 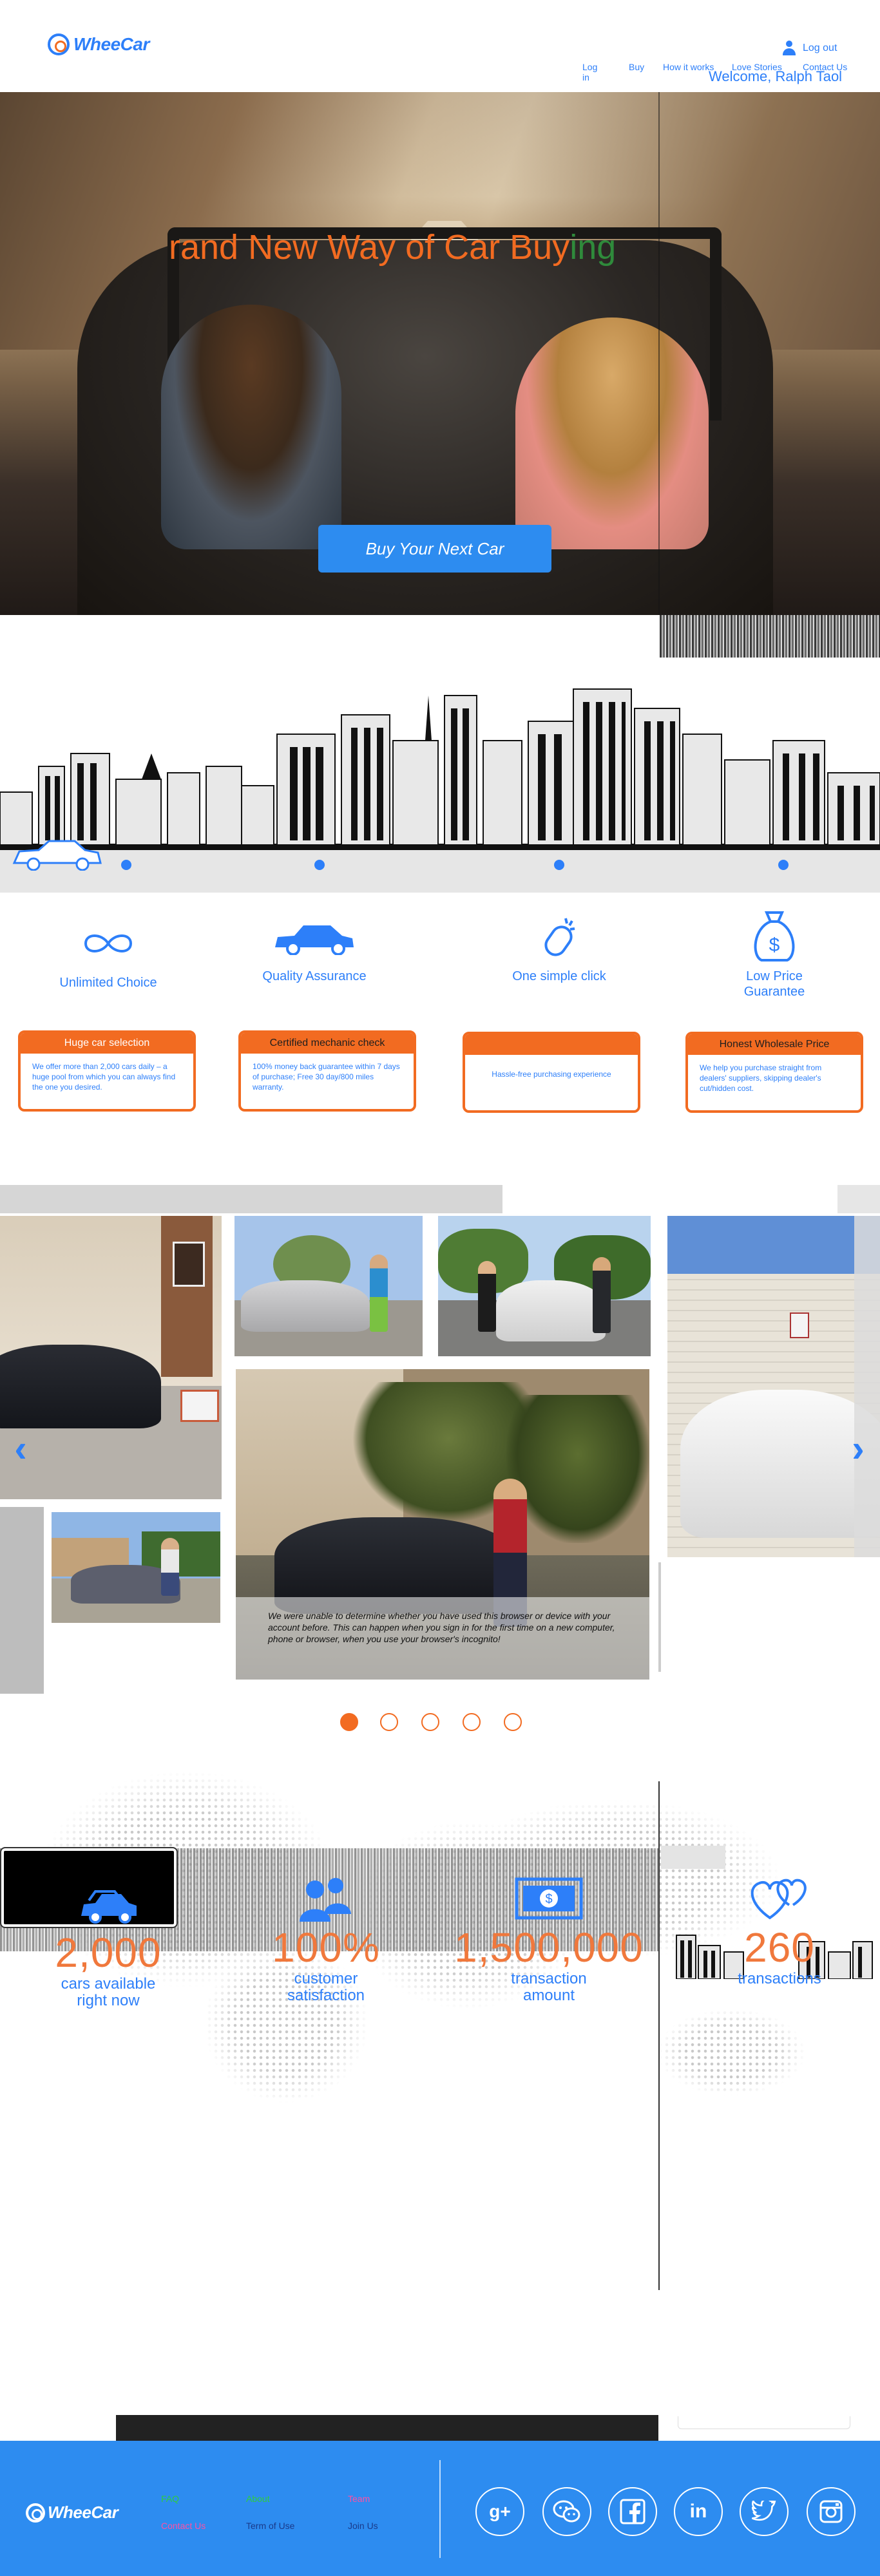 What do you see at coordinates (820, 48) in the screenshot?
I see `logout-label: Log out` at bounding box center [820, 48].